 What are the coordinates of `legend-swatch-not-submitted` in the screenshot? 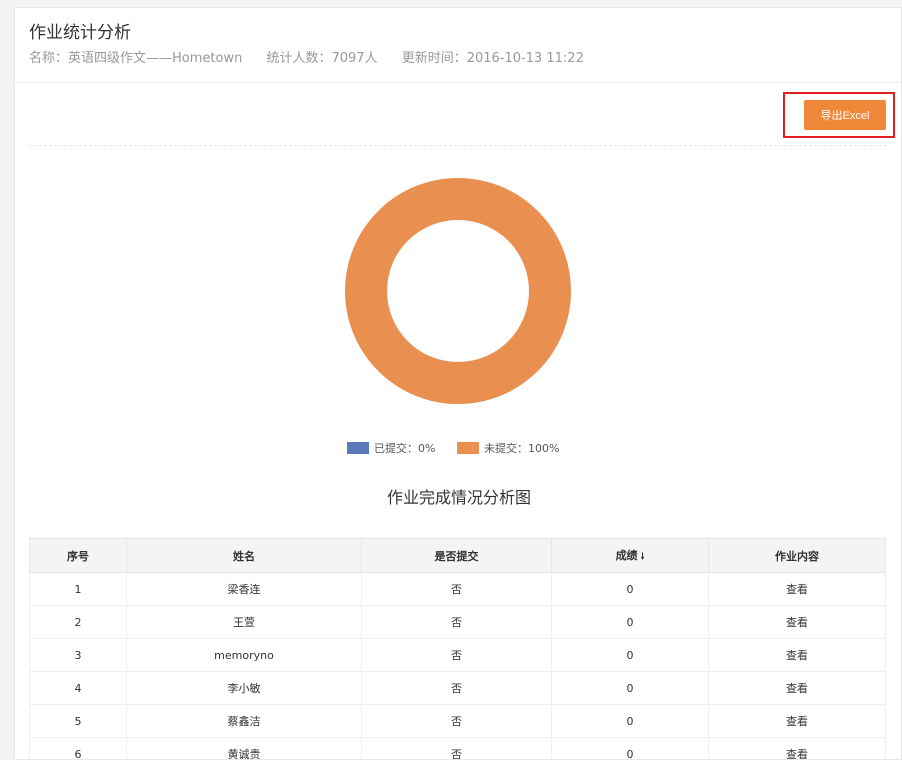 It's located at (467, 448).